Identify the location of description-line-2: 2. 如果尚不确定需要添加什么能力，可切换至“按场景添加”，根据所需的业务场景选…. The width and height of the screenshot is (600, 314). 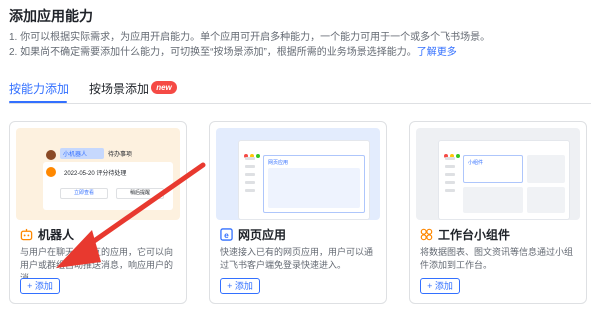
(233, 53).